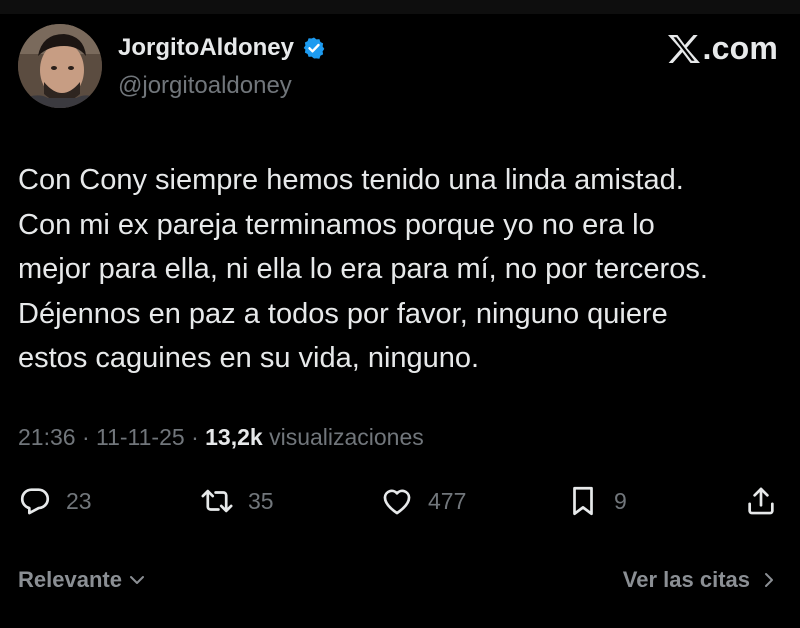 The width and height of the screenshot is (800, 628). I want to click on like-button: 477, so click(423, 501).